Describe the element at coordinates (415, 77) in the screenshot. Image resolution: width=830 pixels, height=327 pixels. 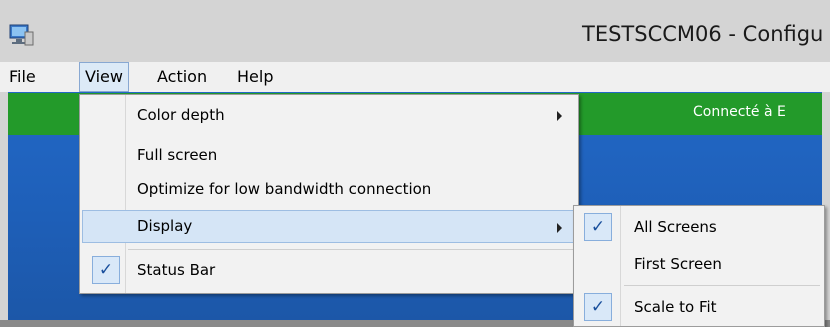
I see `menu-bar: File View Action Help` at that location.